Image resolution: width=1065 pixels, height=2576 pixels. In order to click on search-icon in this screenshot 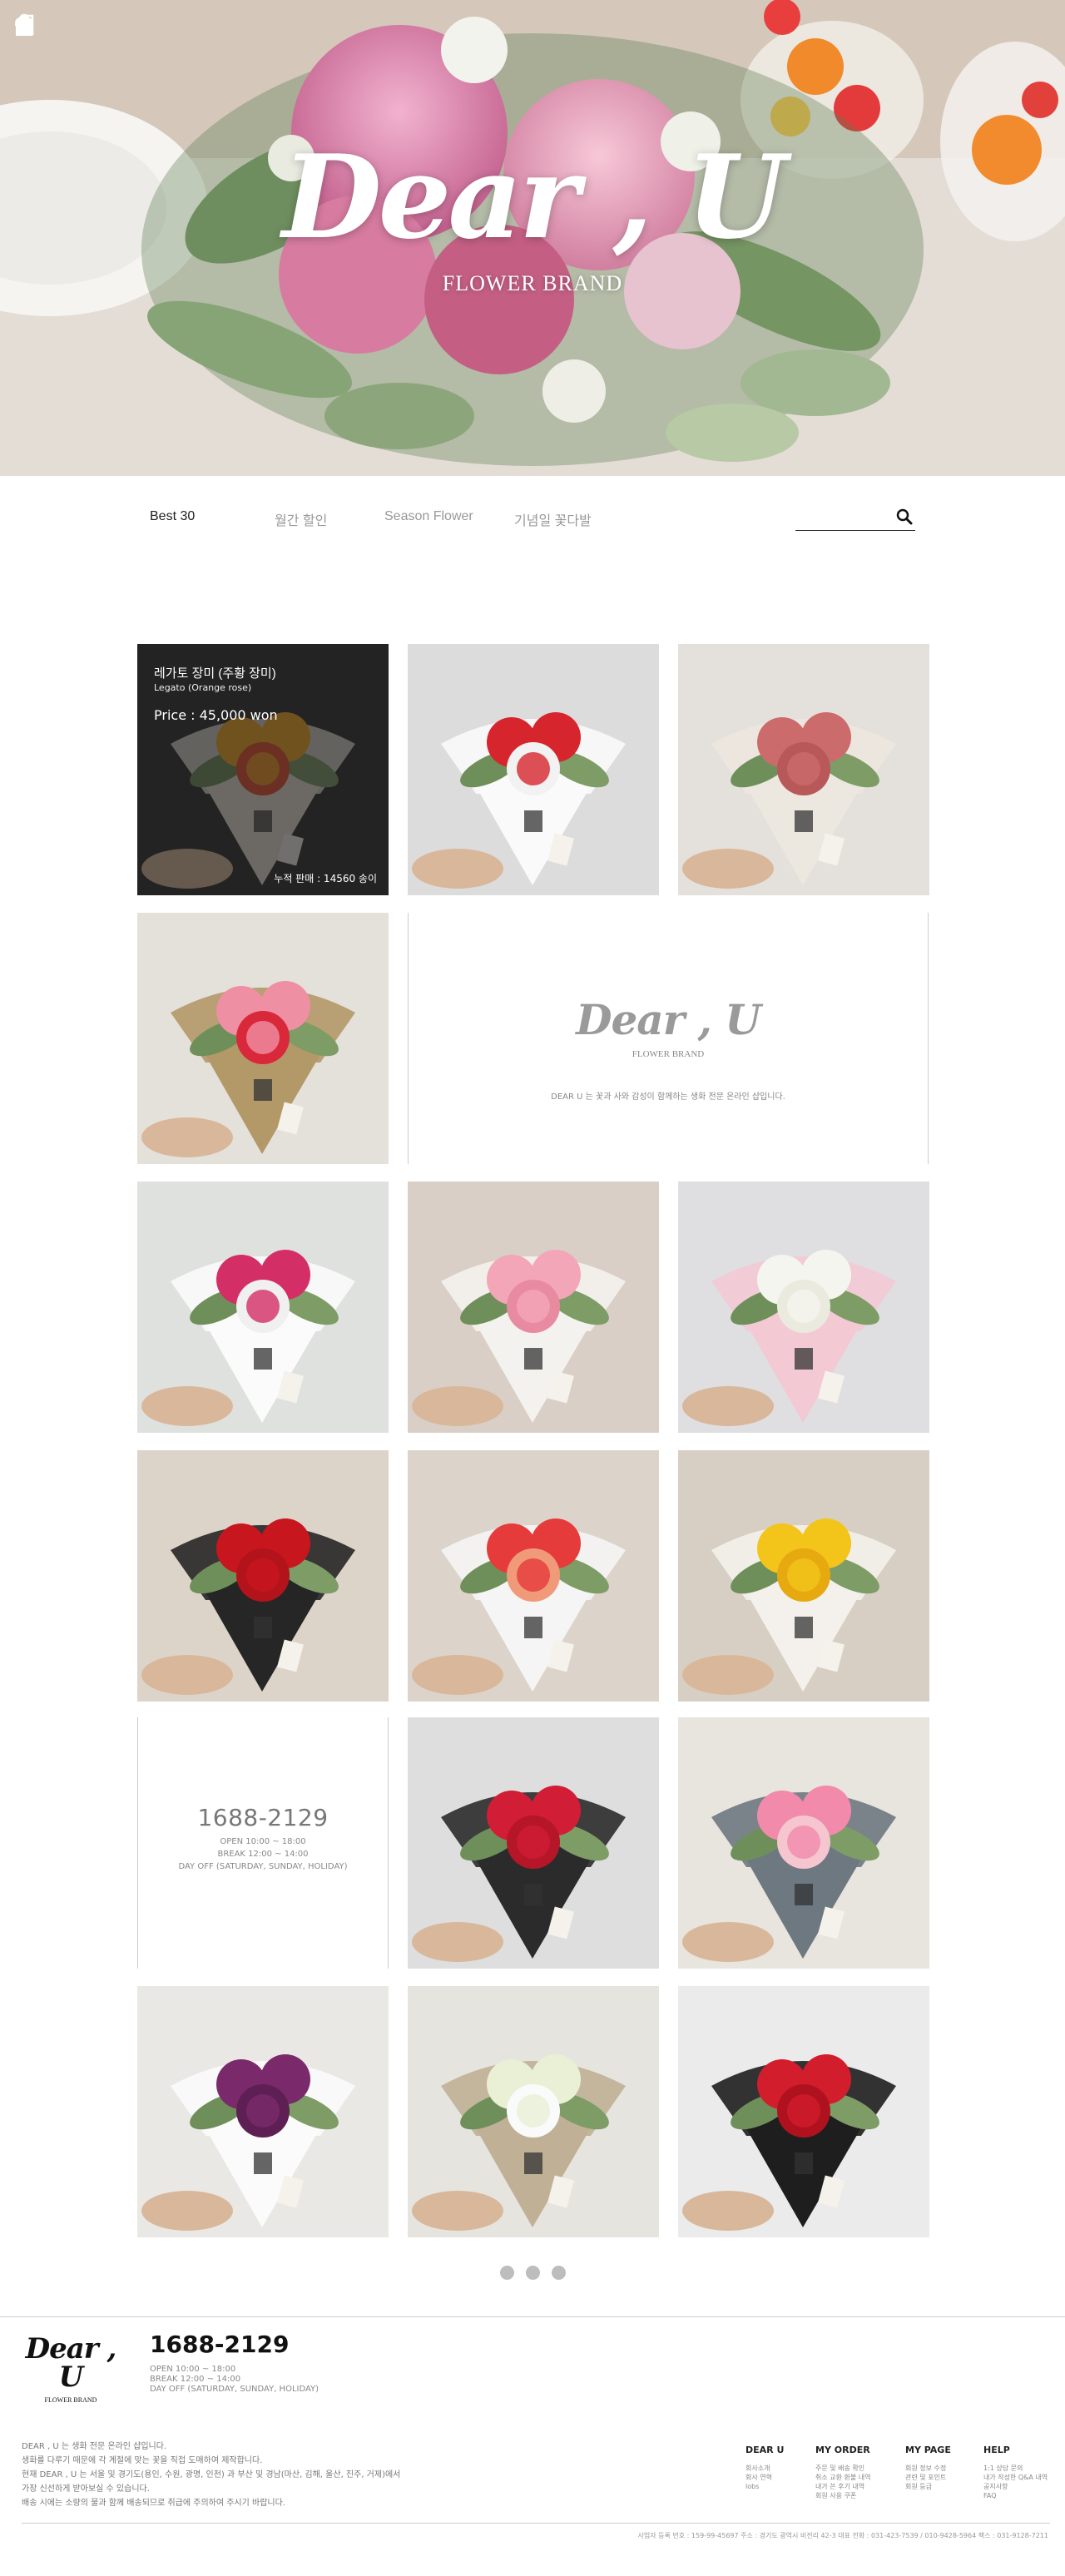, I will do `click(905, 517)`.